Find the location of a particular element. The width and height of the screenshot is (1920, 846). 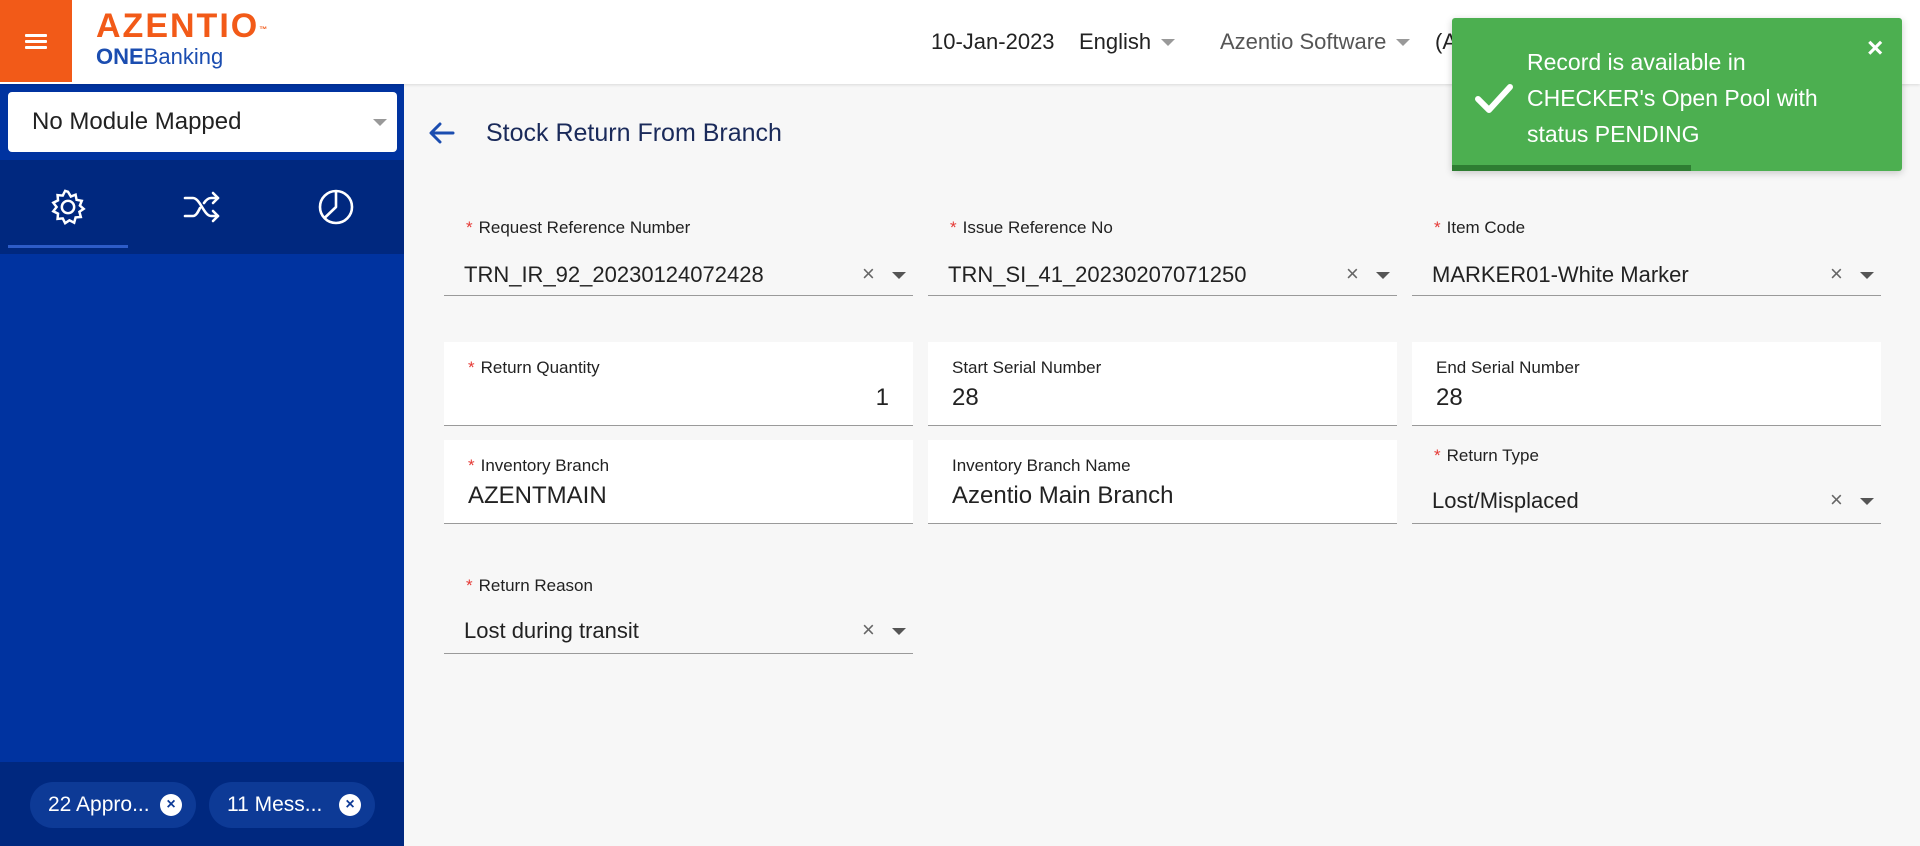

end-serial-field: End Serial Number 28 is located at coordinates (1646, 384).